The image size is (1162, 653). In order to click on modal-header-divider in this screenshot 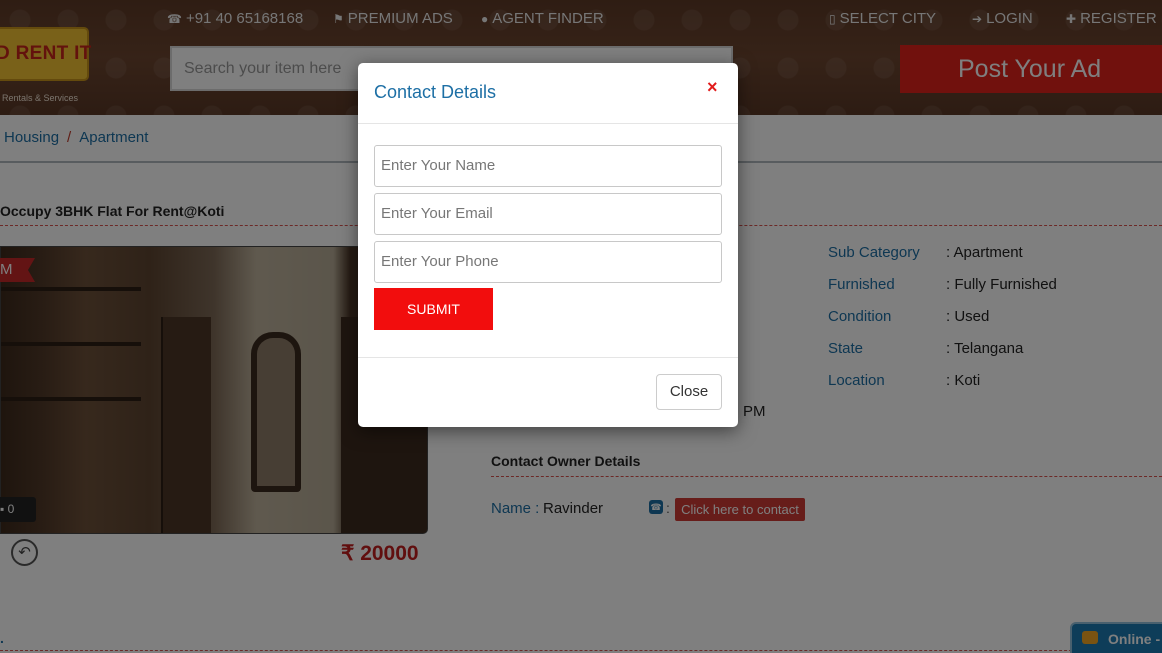, I will do `click(548, 123)`.